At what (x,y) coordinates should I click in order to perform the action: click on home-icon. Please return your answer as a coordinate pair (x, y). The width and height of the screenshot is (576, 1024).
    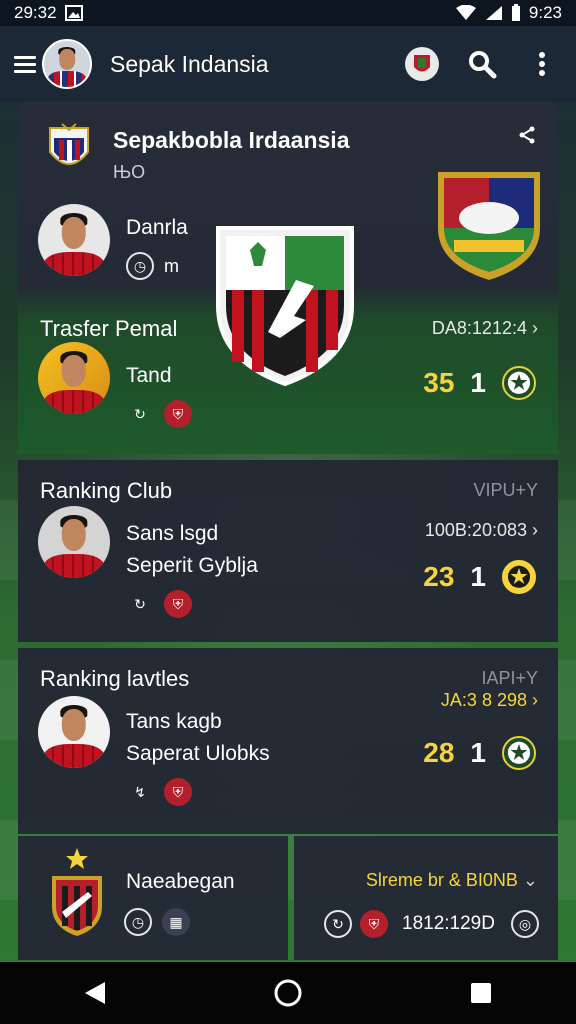
    Looking at the image, I should click on (288, 993).